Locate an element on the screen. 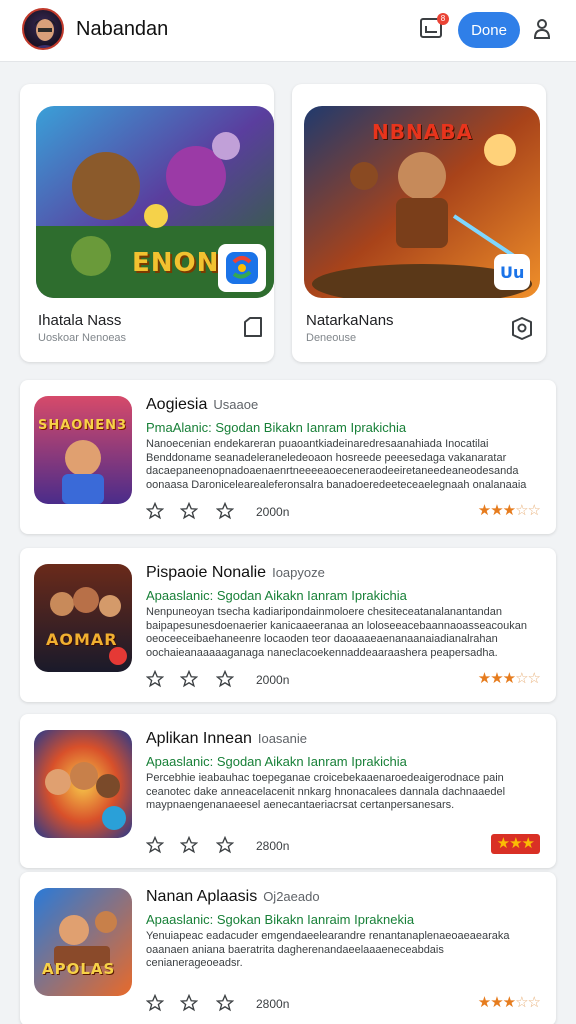 Image resolution: width=576 pixels, height=1024 pixels. app-name: Aplikan Innean Ioasanie is located at coordinates (226, 739).